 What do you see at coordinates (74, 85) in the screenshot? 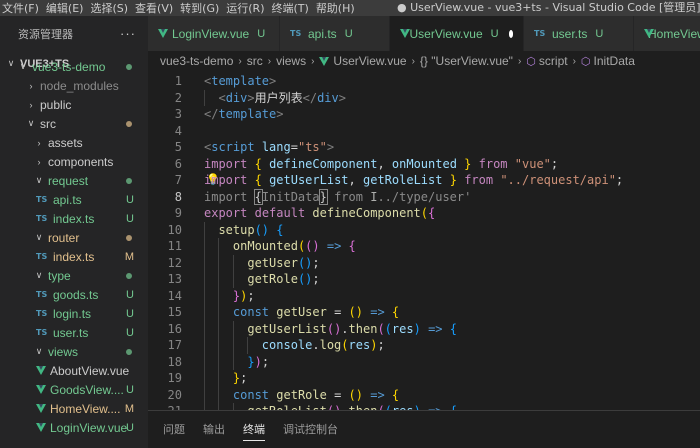
I see `folder-item: › node_modules` at bounding box center [74, 85].